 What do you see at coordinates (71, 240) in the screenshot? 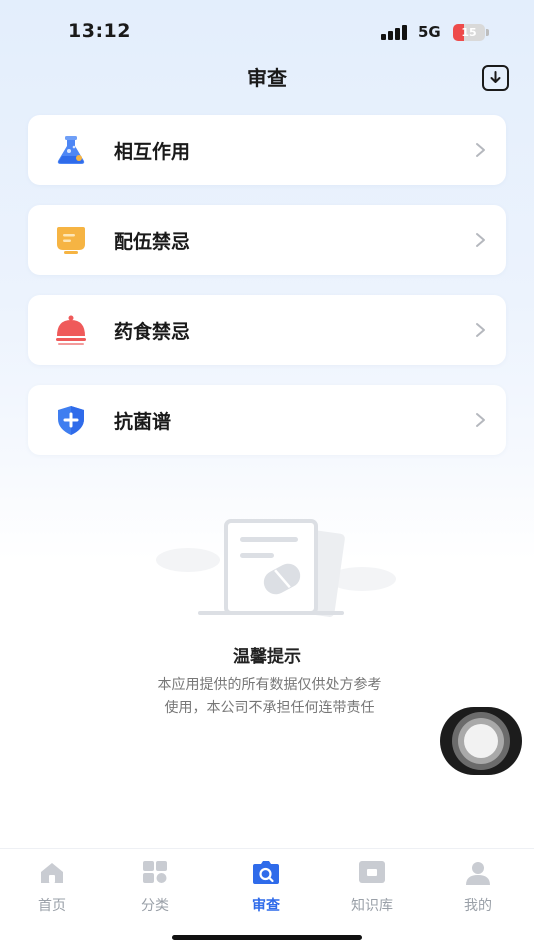
I see `label-tag-icon` at bounding box center [71, 240].